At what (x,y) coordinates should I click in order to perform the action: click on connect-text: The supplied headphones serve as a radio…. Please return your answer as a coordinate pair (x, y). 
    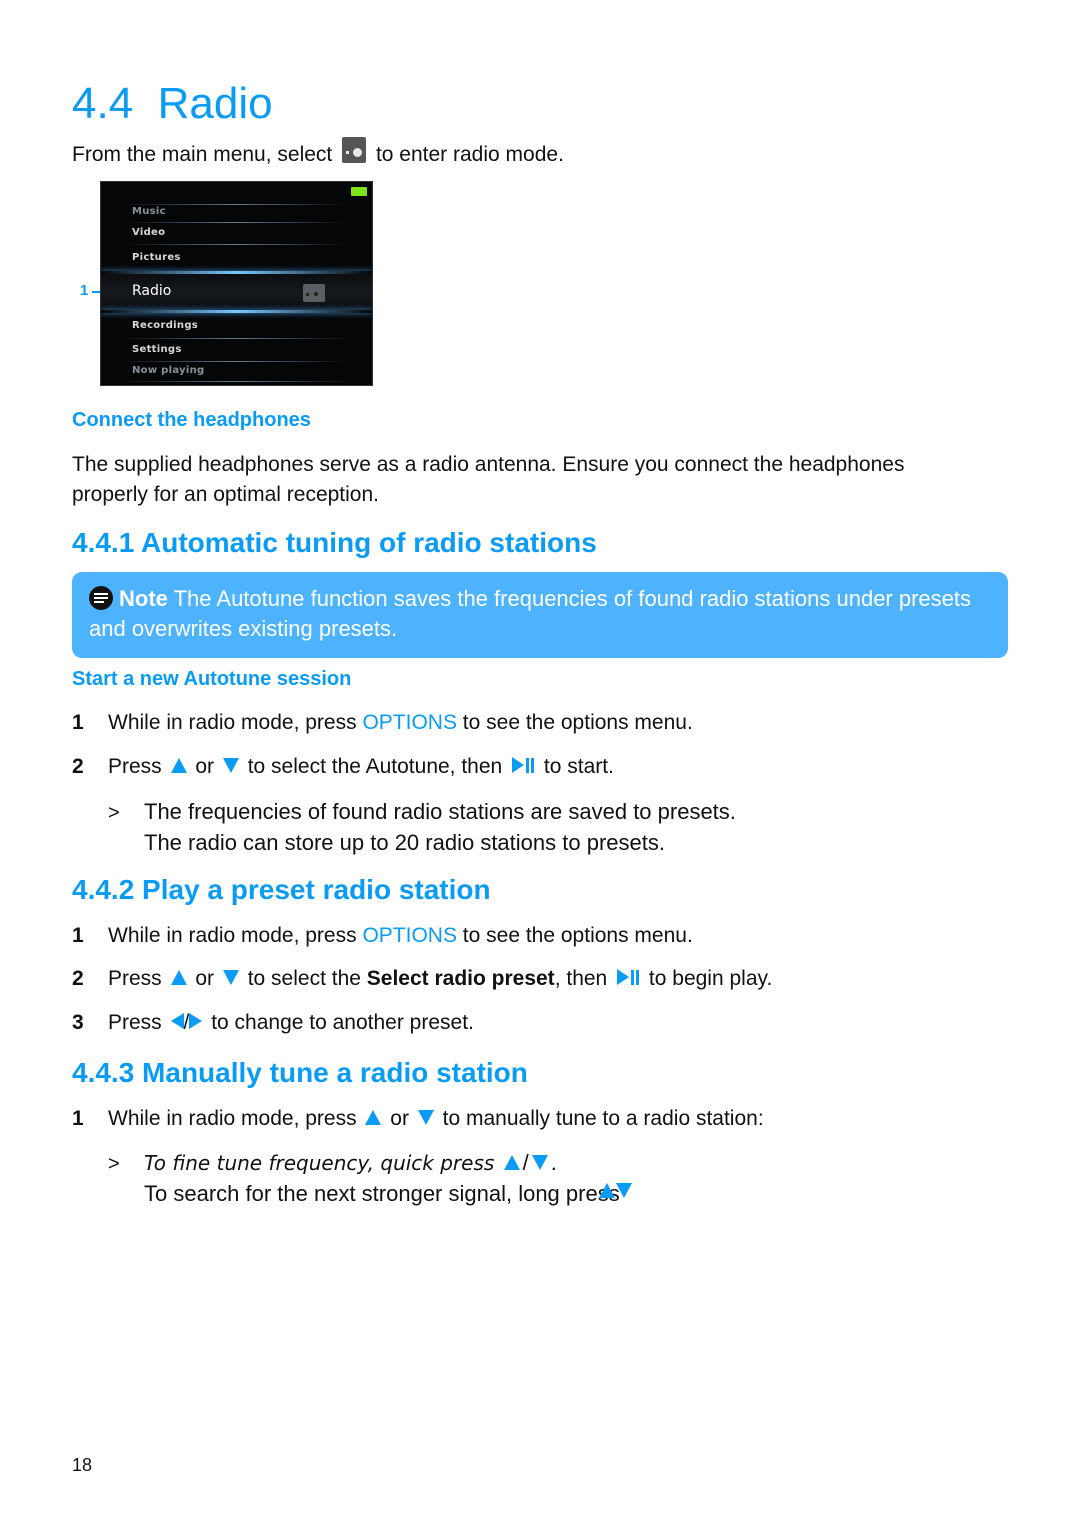
    Looking at the image, I should click on (488, 479).